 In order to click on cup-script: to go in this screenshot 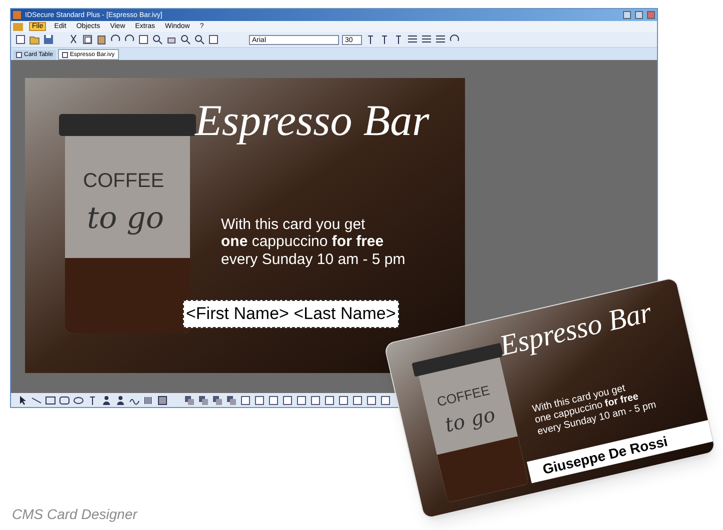, I will do `click(125, 219)`.